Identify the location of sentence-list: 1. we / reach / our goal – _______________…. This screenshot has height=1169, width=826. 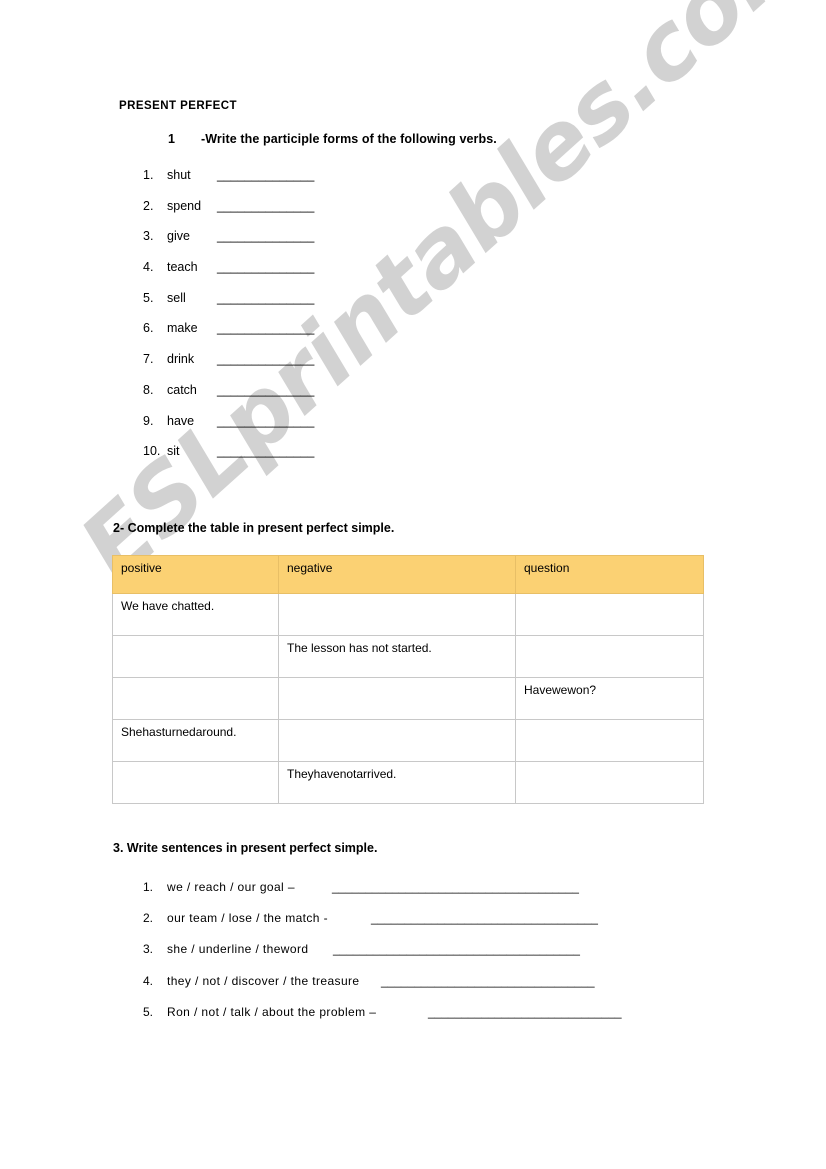
(433, 958).